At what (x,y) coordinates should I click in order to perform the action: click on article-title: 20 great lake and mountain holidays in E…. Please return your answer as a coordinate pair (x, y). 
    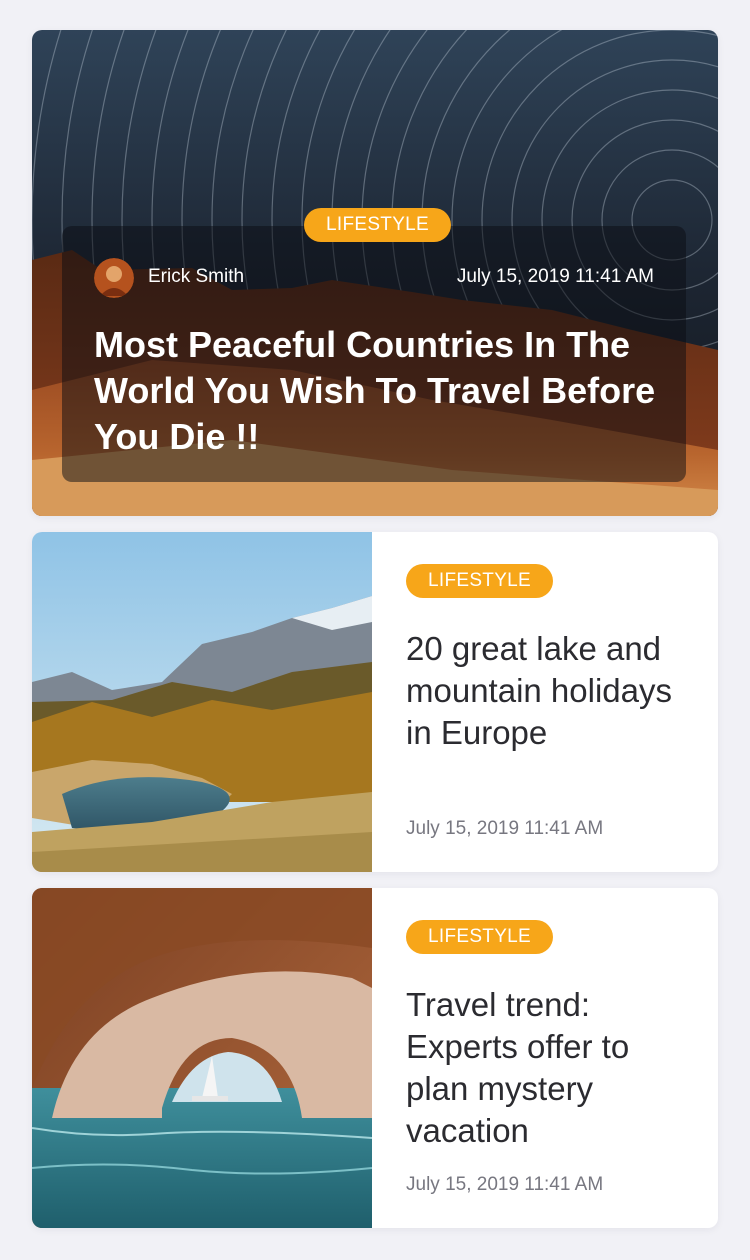
    Looking at the image, I should click on (551, 691).